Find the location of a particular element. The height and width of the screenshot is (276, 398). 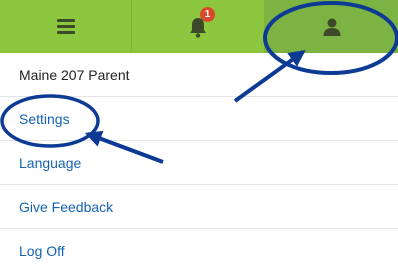

notifications-tab: 1 is located at coordinates (198, 26).